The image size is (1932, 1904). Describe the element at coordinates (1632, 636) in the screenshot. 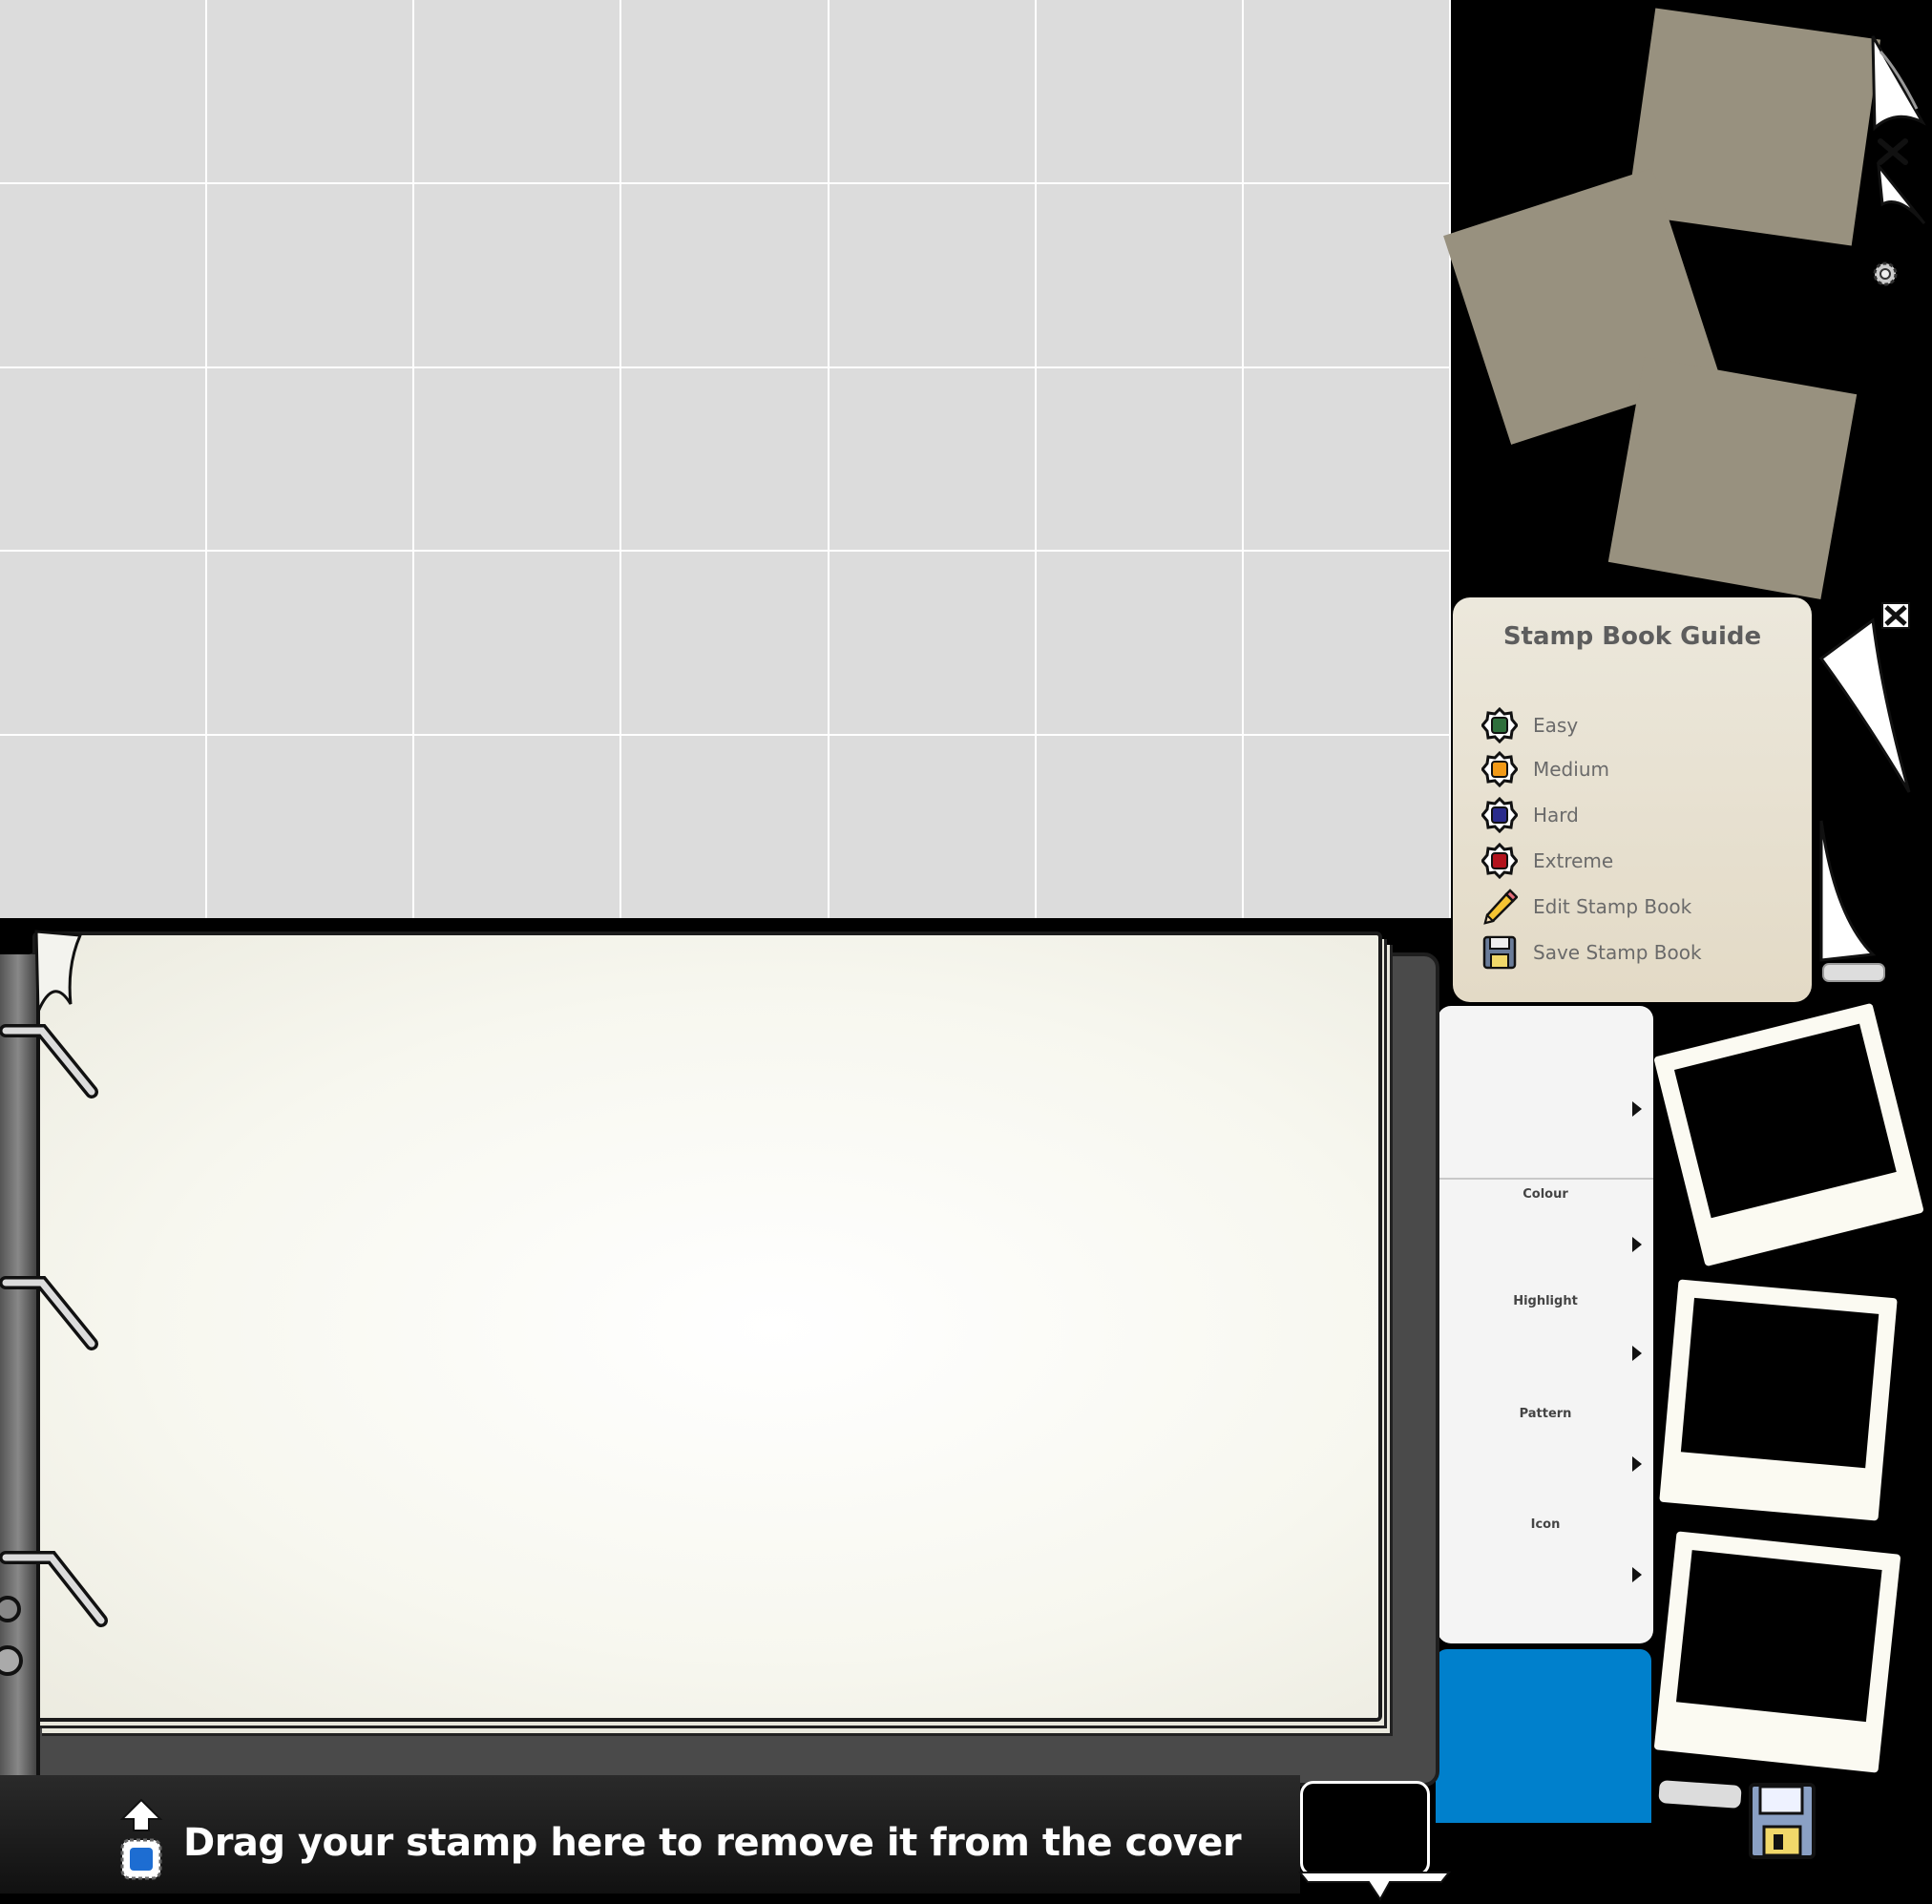

I see `guide-title: Stamp Book Guide` at that location.